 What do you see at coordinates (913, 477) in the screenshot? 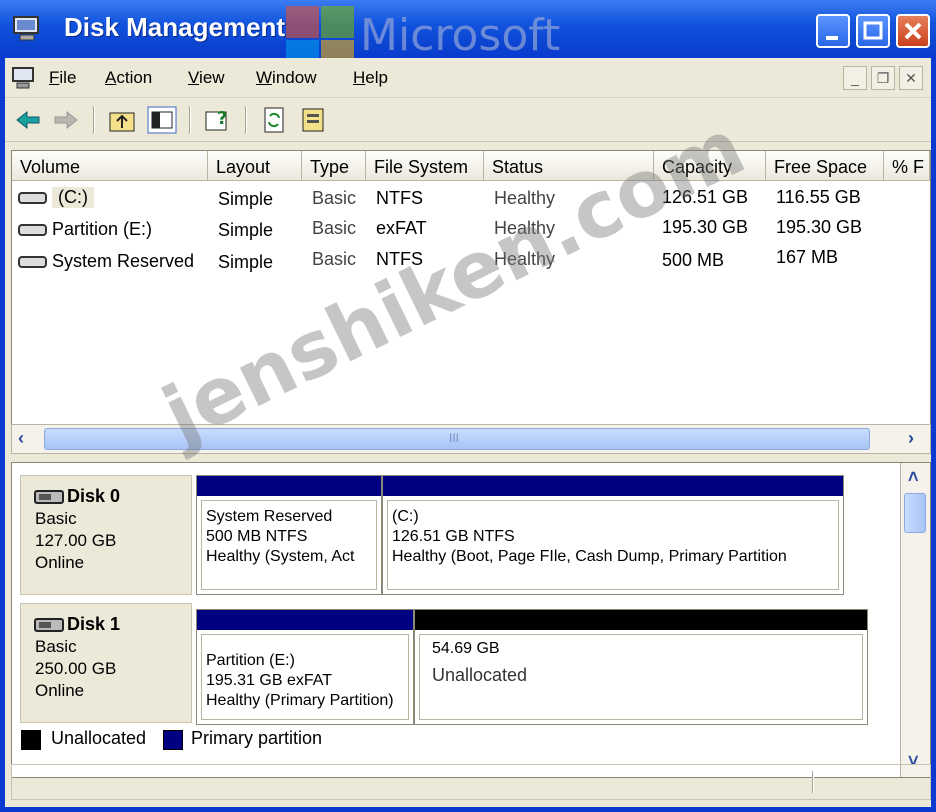
I see `scroll-up-icon: ˄` at bounding box center [913, 477].